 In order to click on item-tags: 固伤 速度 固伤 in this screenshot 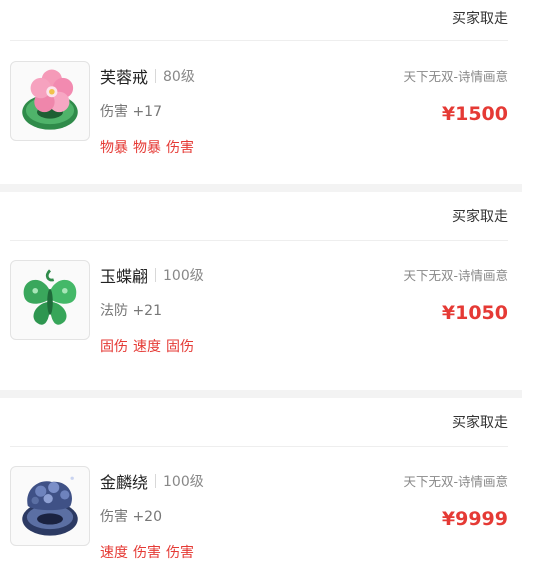, I will do `click(147, 346)`.